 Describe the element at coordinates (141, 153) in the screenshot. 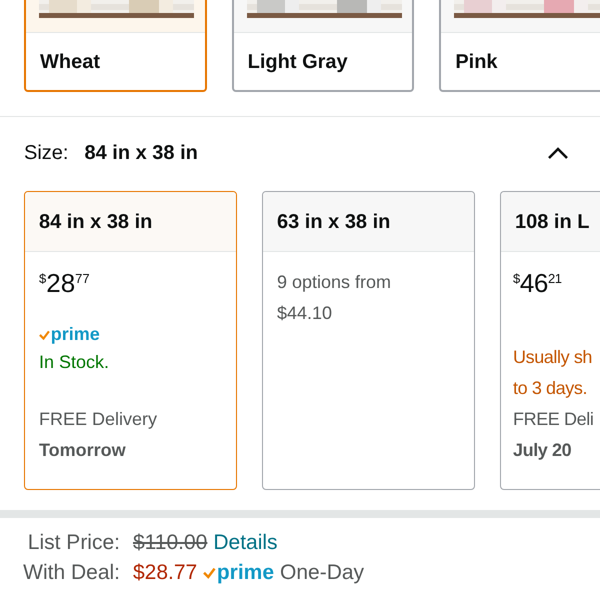

I see `size-value: 84 in x 38 in` at that location.